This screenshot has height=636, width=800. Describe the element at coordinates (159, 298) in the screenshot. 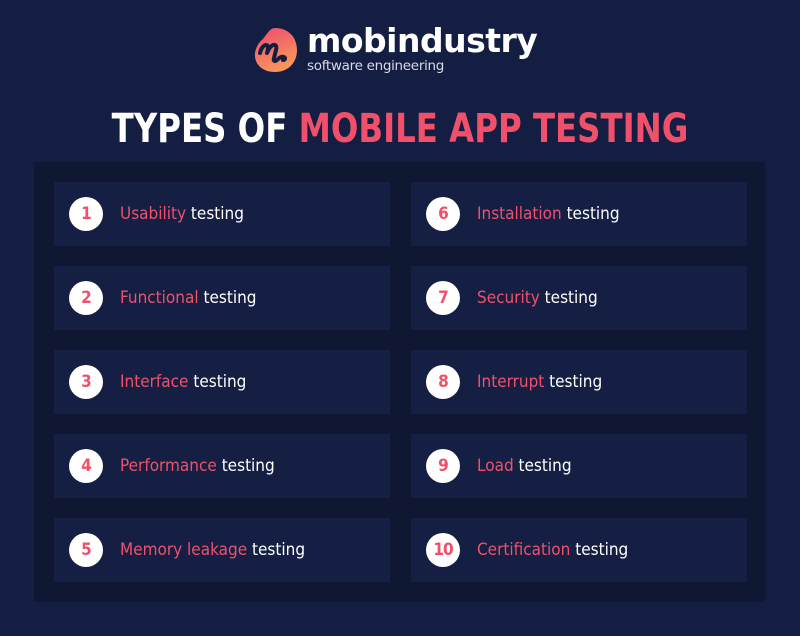

I see `item-highlight: Functional` at that location.